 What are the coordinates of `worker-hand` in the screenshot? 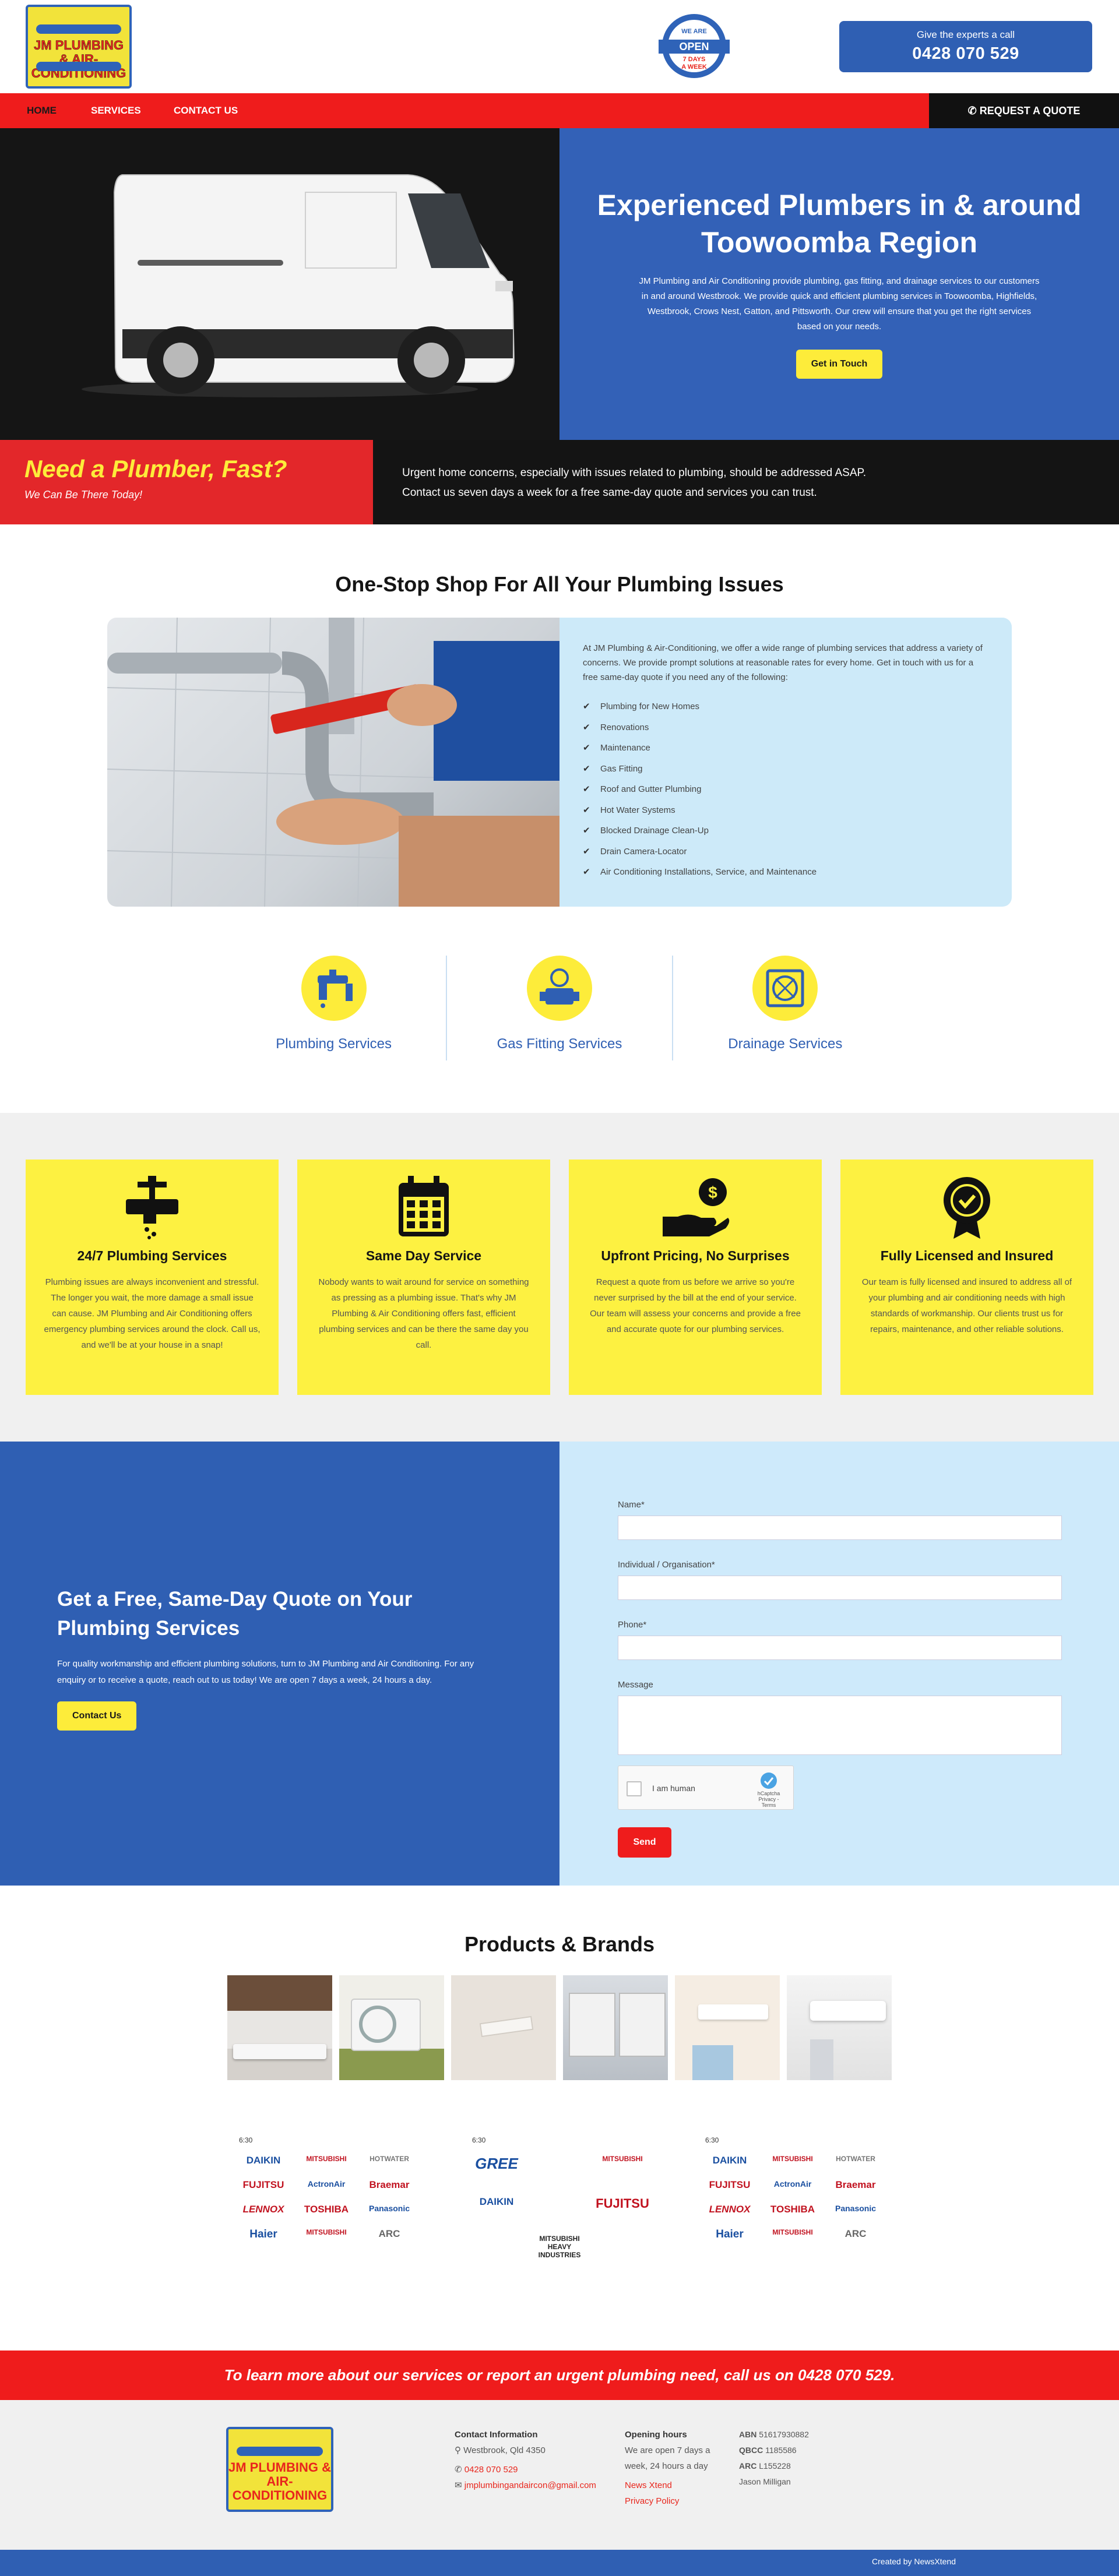 It's located at (422, 705).